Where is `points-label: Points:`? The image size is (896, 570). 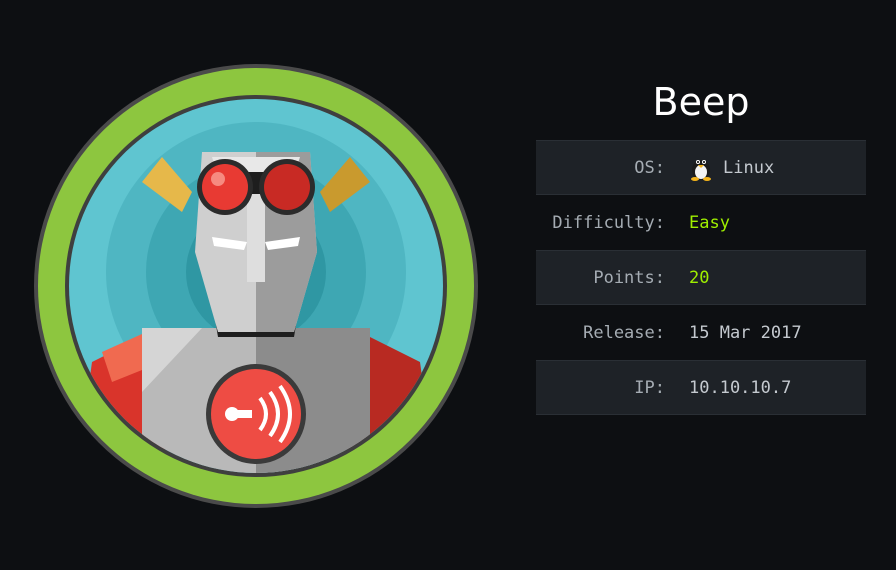
points-label: Points: is located at coordinates (629, 277).